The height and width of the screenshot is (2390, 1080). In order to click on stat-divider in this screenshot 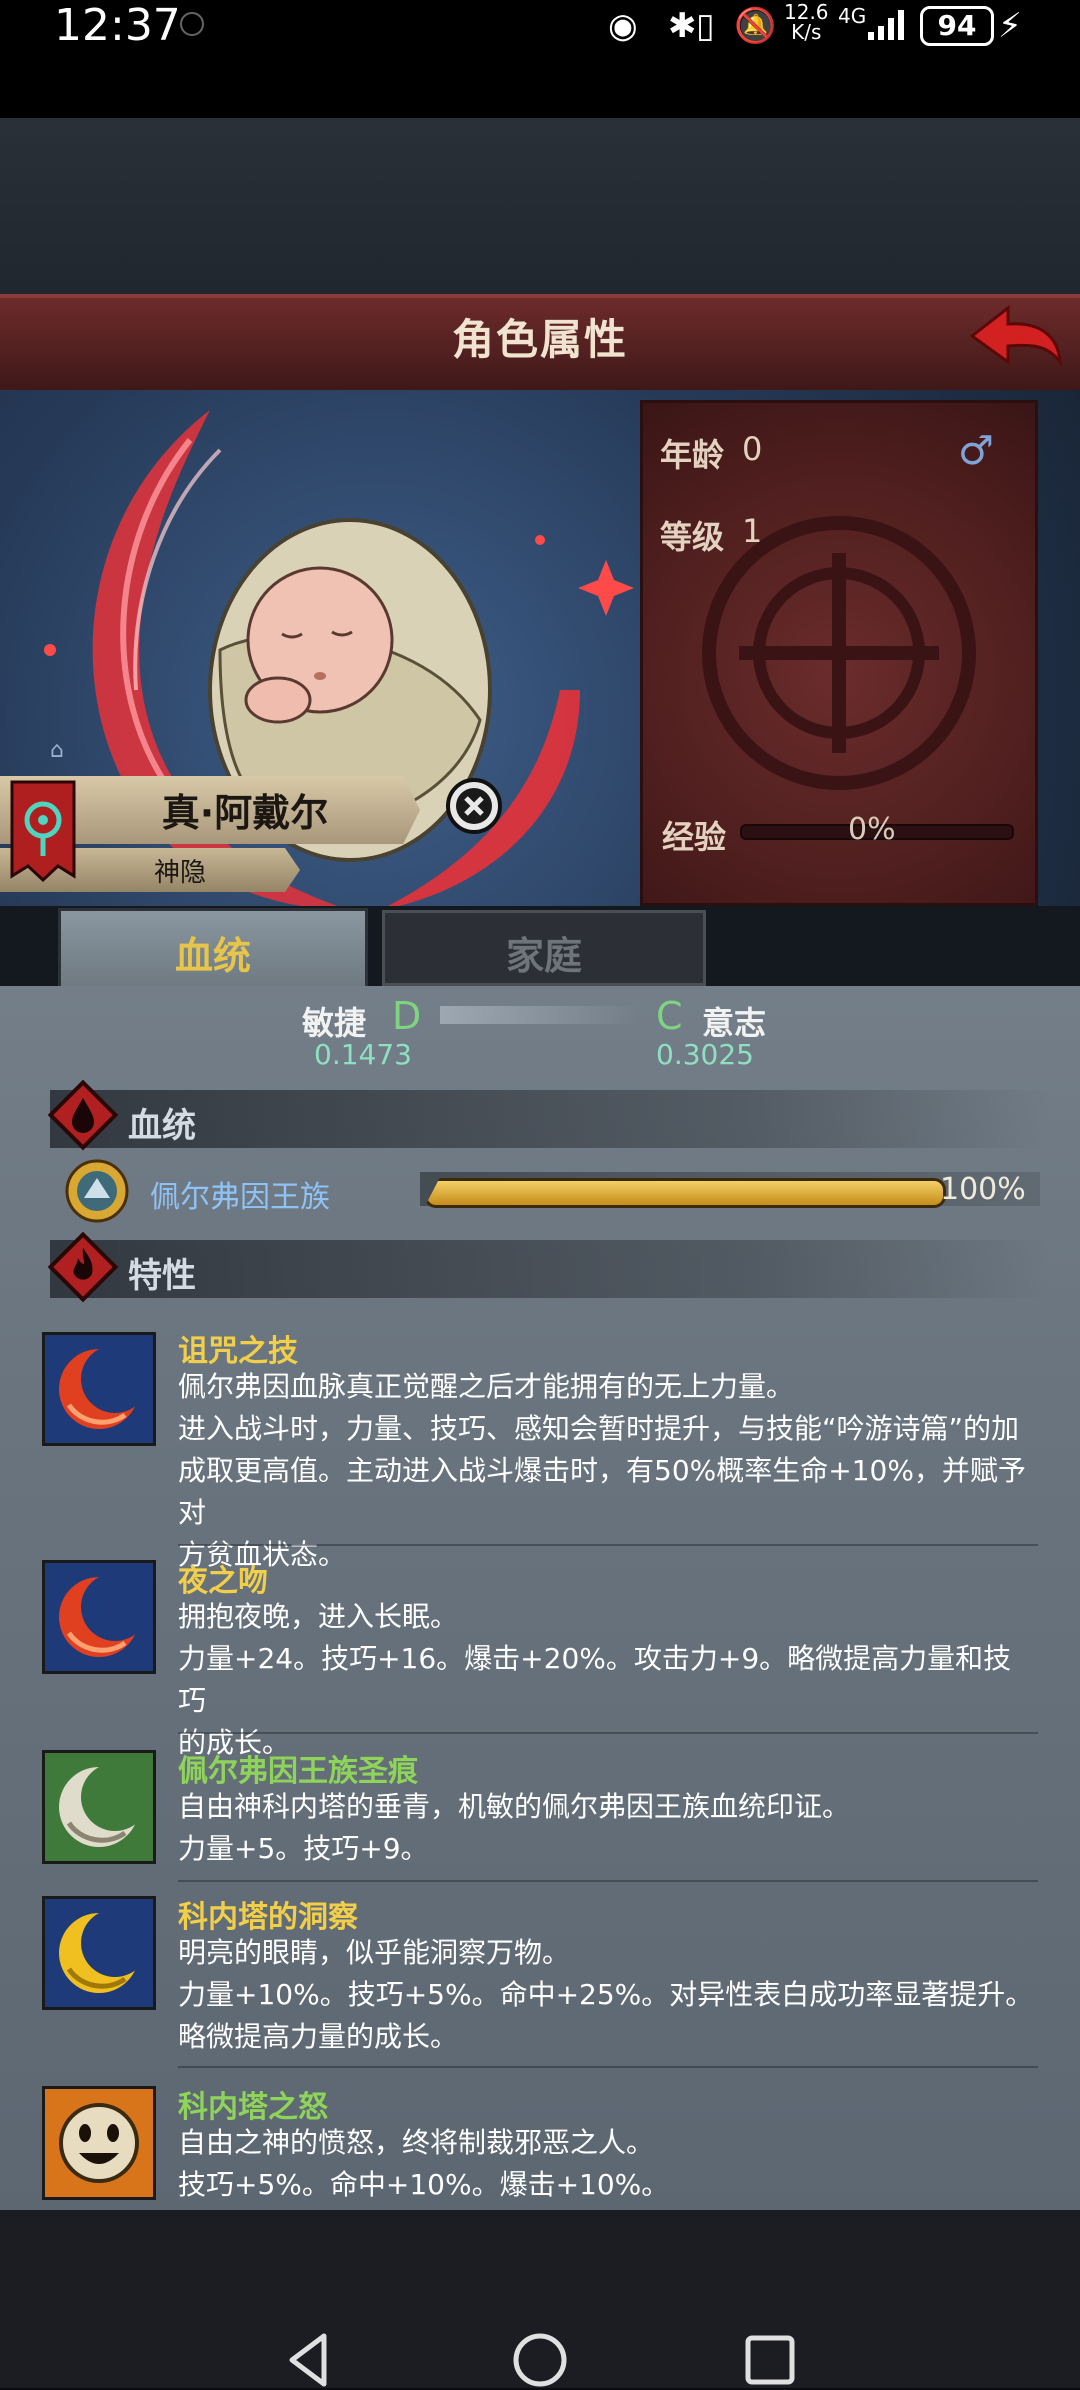, I will do `click(540, 1015)`.